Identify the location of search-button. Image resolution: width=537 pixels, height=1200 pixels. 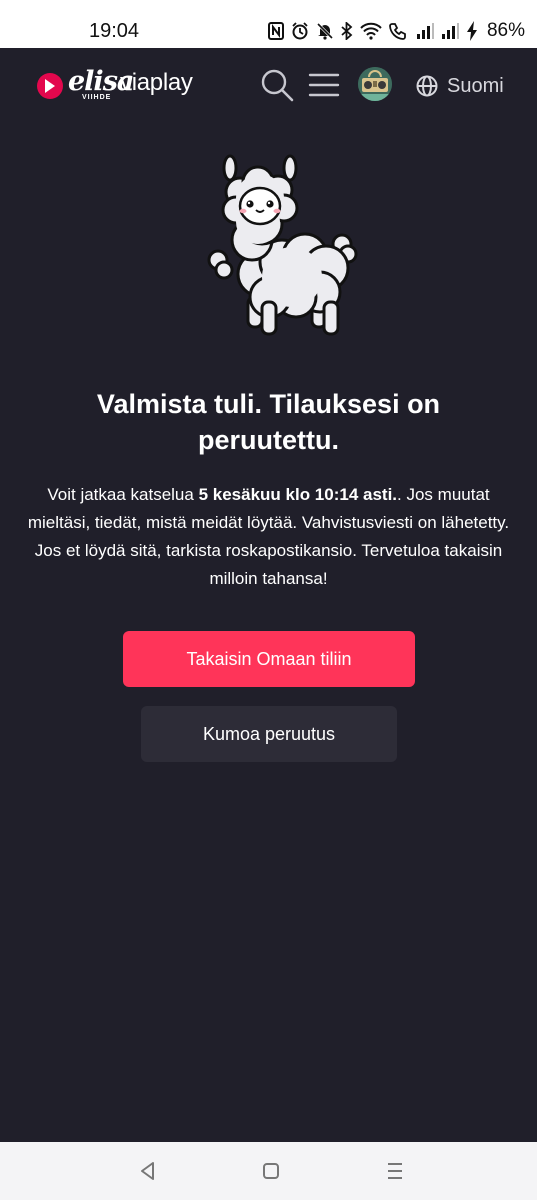
(277, 85).